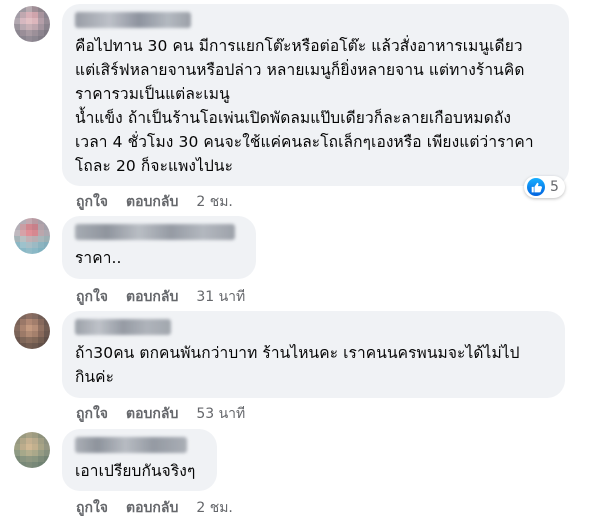 The height and width of the screenshot is (520, 589). Describe the element at coordinates (536, 187) in the screenshot. I see `like-icon` at that location.